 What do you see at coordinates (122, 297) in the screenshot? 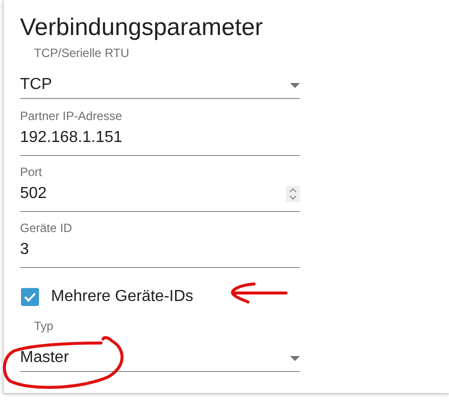
I see `checkbox-label: Mehrere Geräte-IDs` at bounding box center [122, 297].